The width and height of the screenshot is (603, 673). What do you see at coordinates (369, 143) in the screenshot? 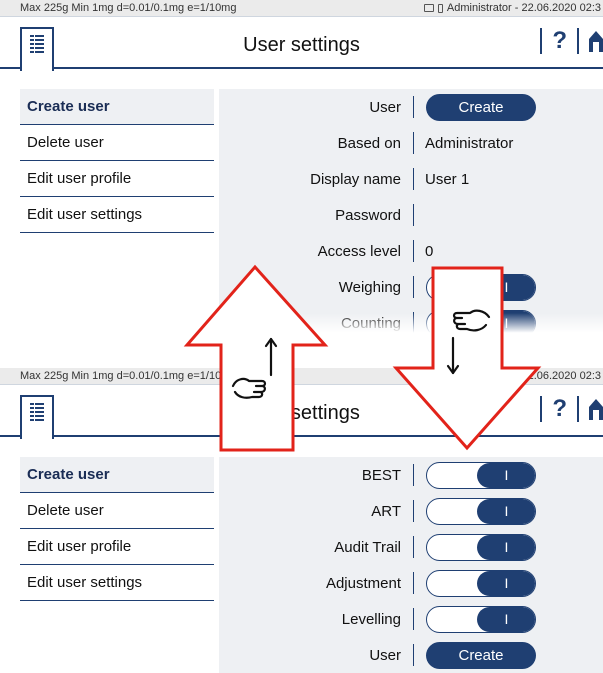
I see `row-label: Based on` at bounding box center [369, 143].